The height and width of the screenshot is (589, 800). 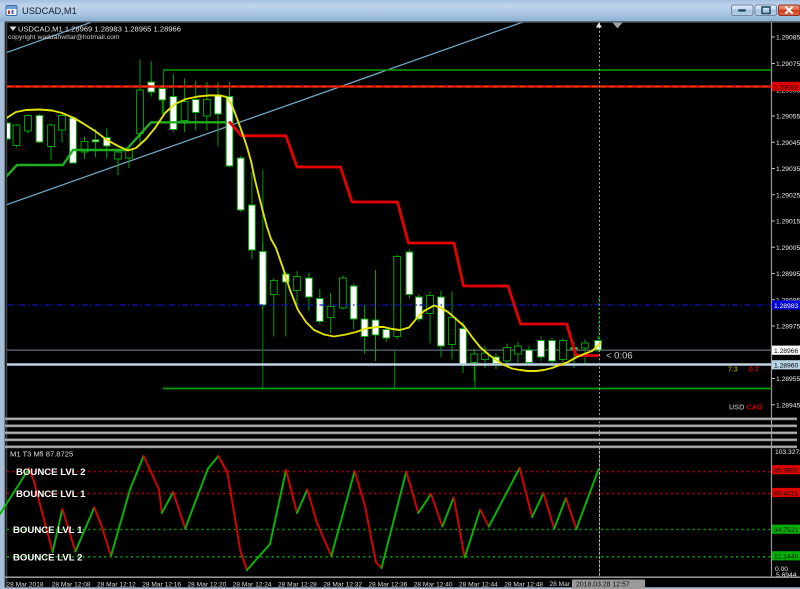 What do you see at coordinates (64, 37) in the screenshot?
I see `svg-text:copyright waddahwttar@hotmail.: copyright waddahwttar@hotmail.com` at bounding box center [64, 37].